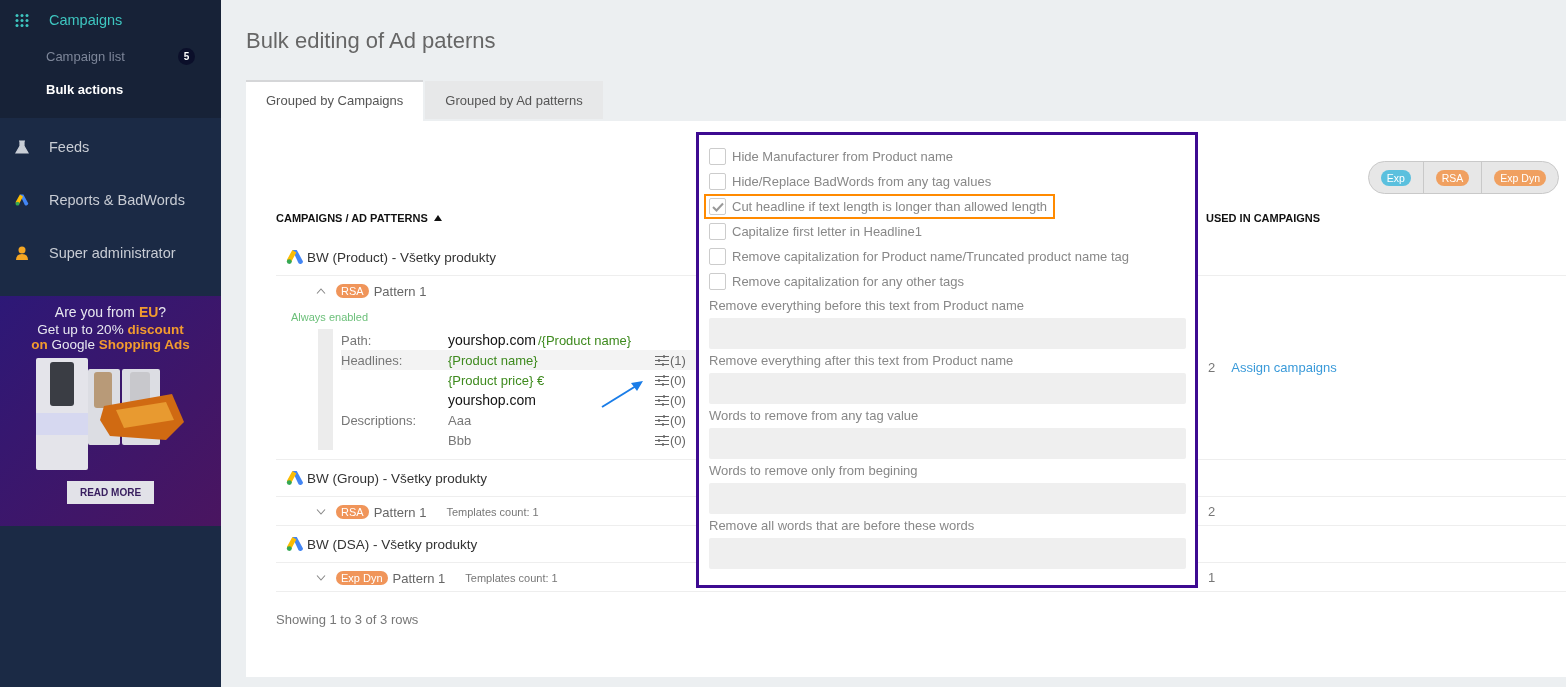 The width and height of the screenshot is (1566, 687). Describe the element at coordinates (110, 492) in the screenshot. I see `read-more-button: READ MORE` at that location.